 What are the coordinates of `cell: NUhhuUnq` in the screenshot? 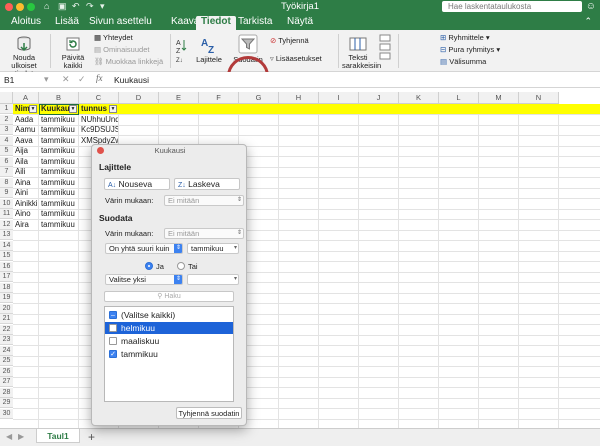 It's located at (98, 120).